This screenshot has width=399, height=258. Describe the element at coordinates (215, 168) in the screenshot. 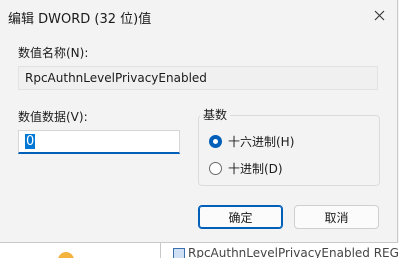

I see `radio-unselected-icon` at that location.